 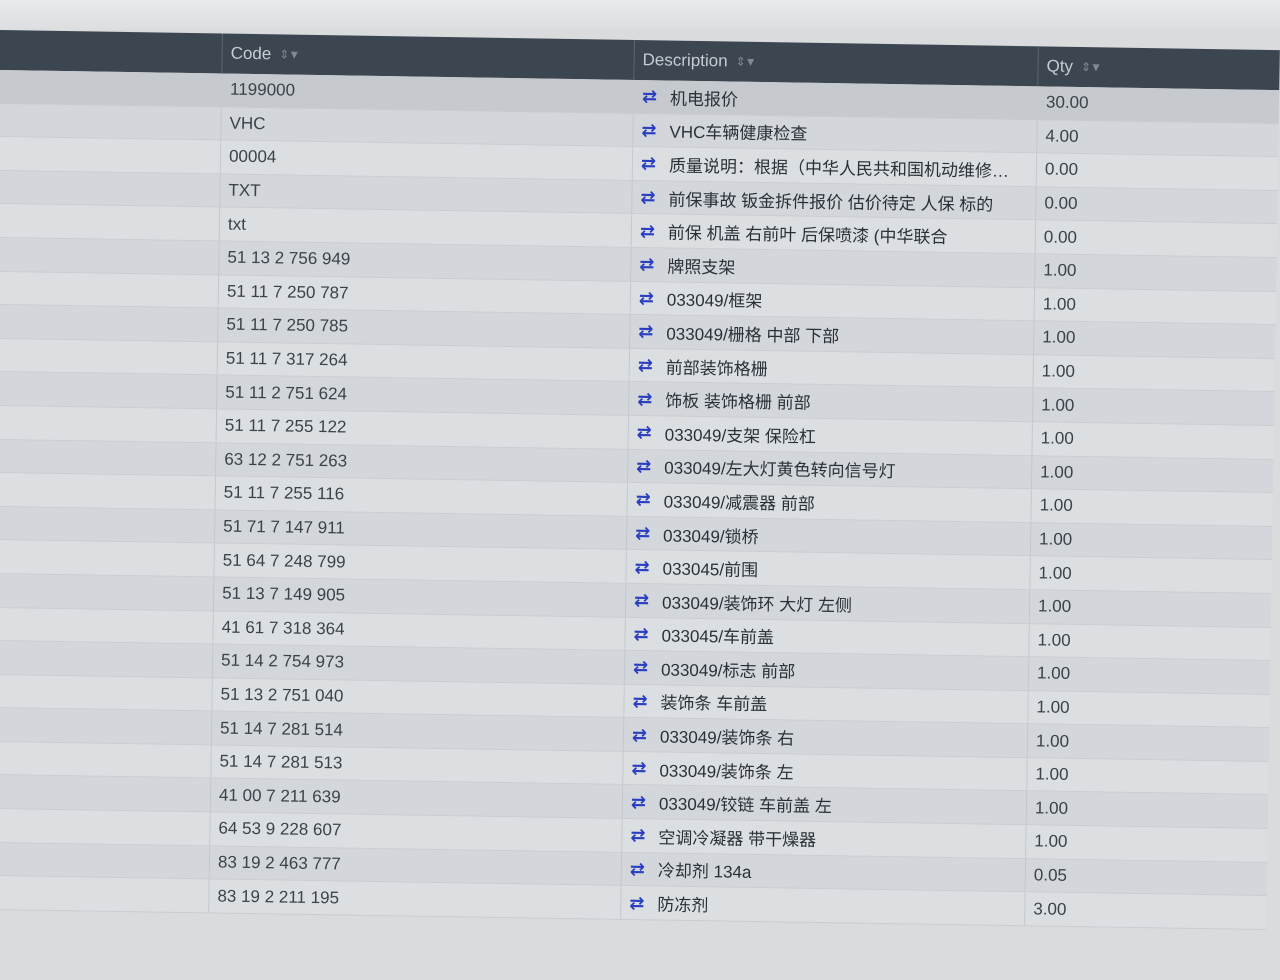 What do you see at coordinates (422, 395) in the screenshot?
I see `code-cell: 51 11 2 751 624` at bounding box center [422, 395].